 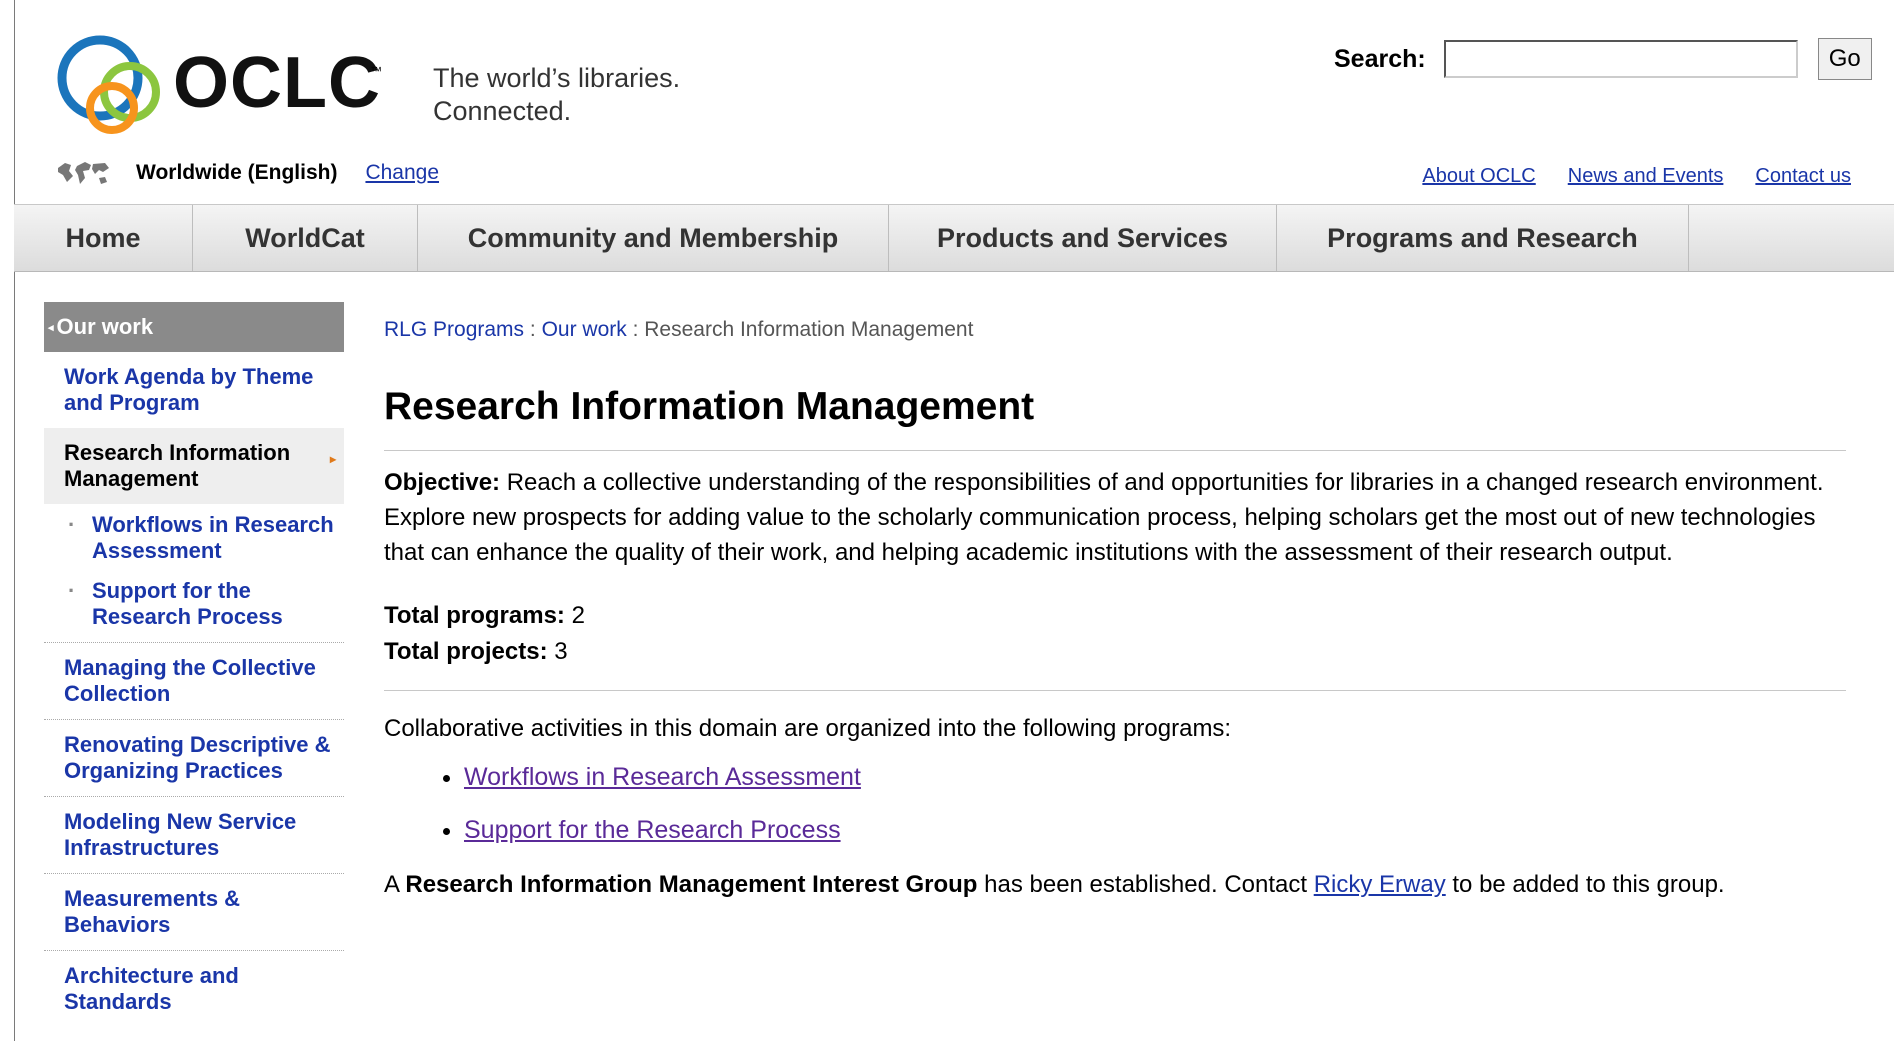 What do you see at coordinates (454, 329) in the screenshot?
I see `breadcrumb-rlg-programs: RLG Programs` at bounding box center [454, 329].